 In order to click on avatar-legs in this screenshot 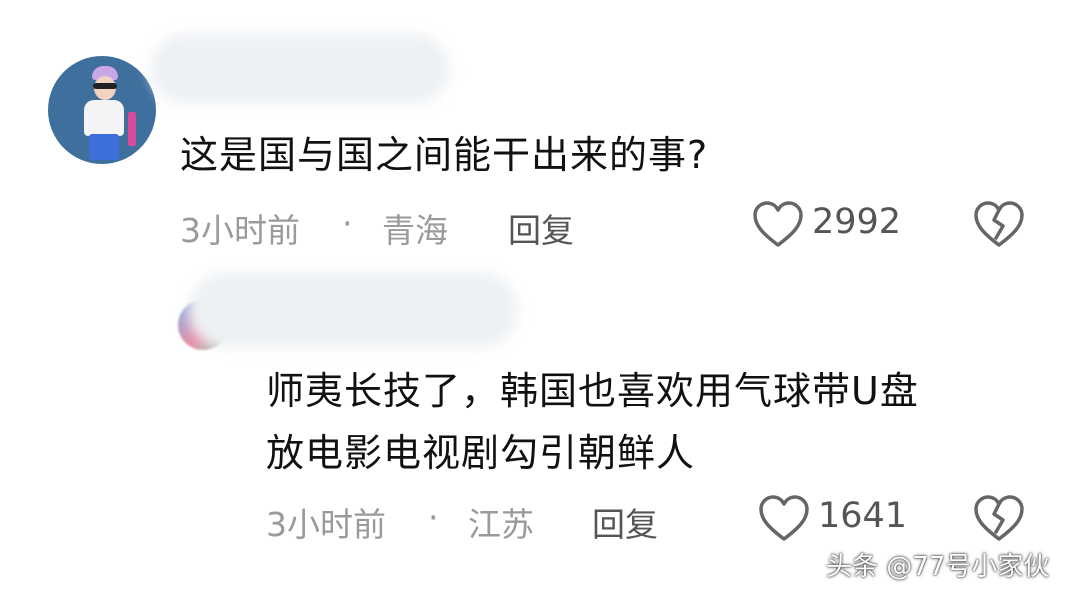, I will do `click(104, 147)`.